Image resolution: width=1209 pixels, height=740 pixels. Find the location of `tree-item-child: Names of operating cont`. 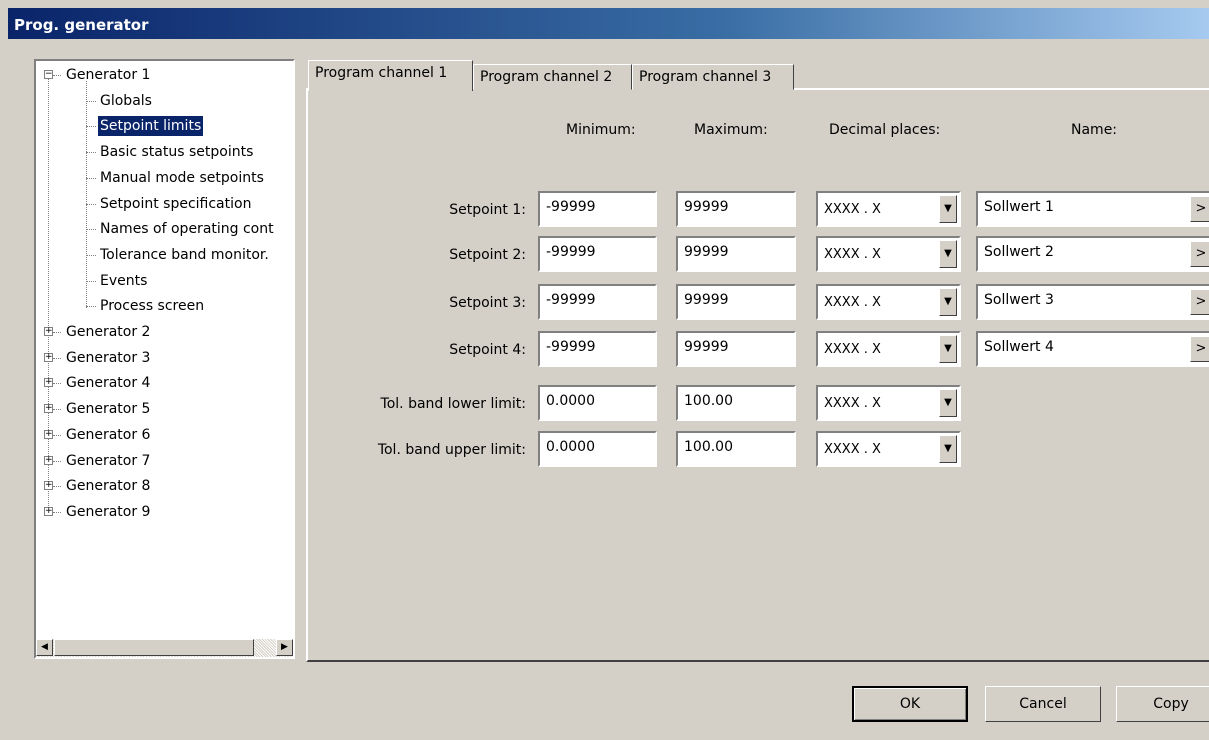

tree-item-child: Names of operating cont is located at coordinates (187, 229).